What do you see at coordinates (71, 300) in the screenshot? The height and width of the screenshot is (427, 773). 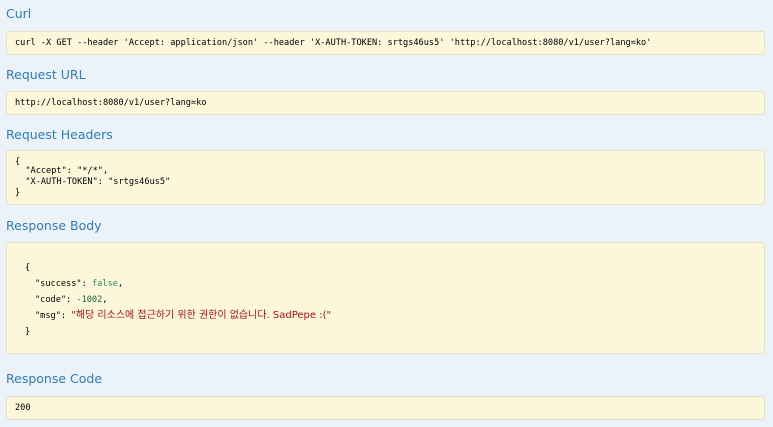 I see `body-code-line: "code": -1002,` at bounding box center [71, 300].